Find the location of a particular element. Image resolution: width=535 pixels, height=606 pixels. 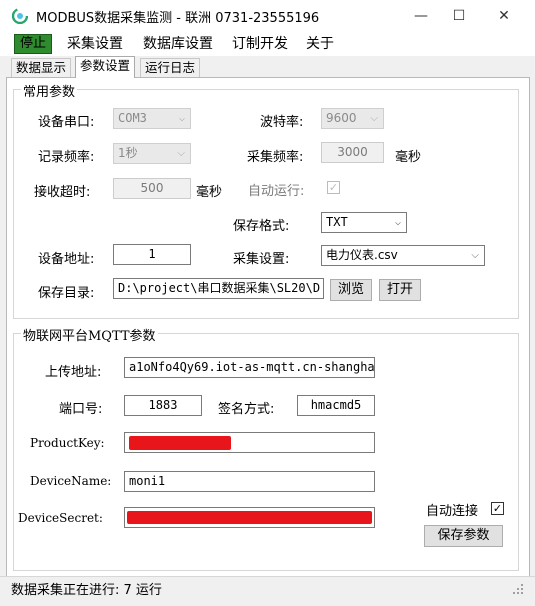

product-key-input is located at coordinates (249, 442).